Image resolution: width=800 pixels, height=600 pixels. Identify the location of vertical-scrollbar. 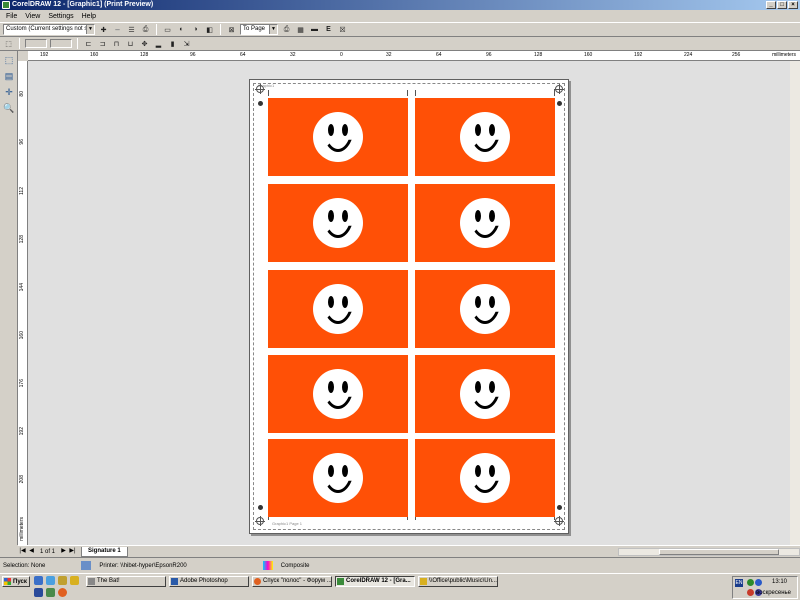
(795, 303).